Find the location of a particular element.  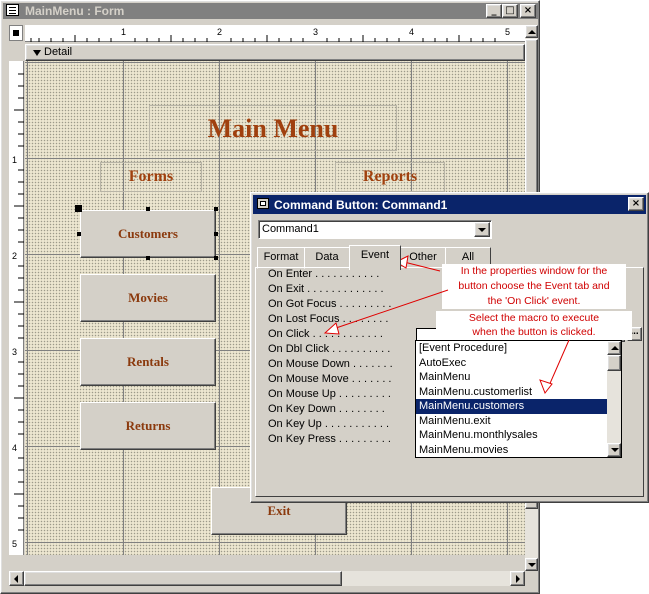

scroll-up-button is located at coordinates (531, 31).